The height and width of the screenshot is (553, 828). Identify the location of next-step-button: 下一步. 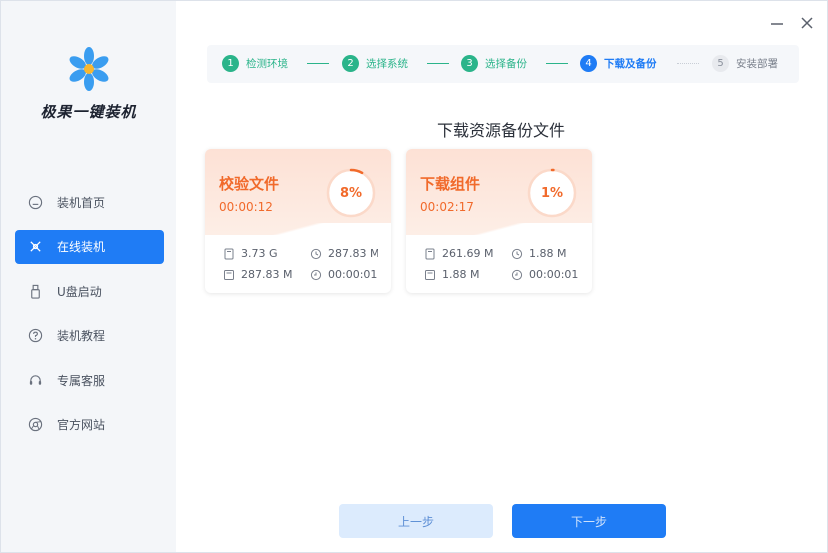
(589, 521).